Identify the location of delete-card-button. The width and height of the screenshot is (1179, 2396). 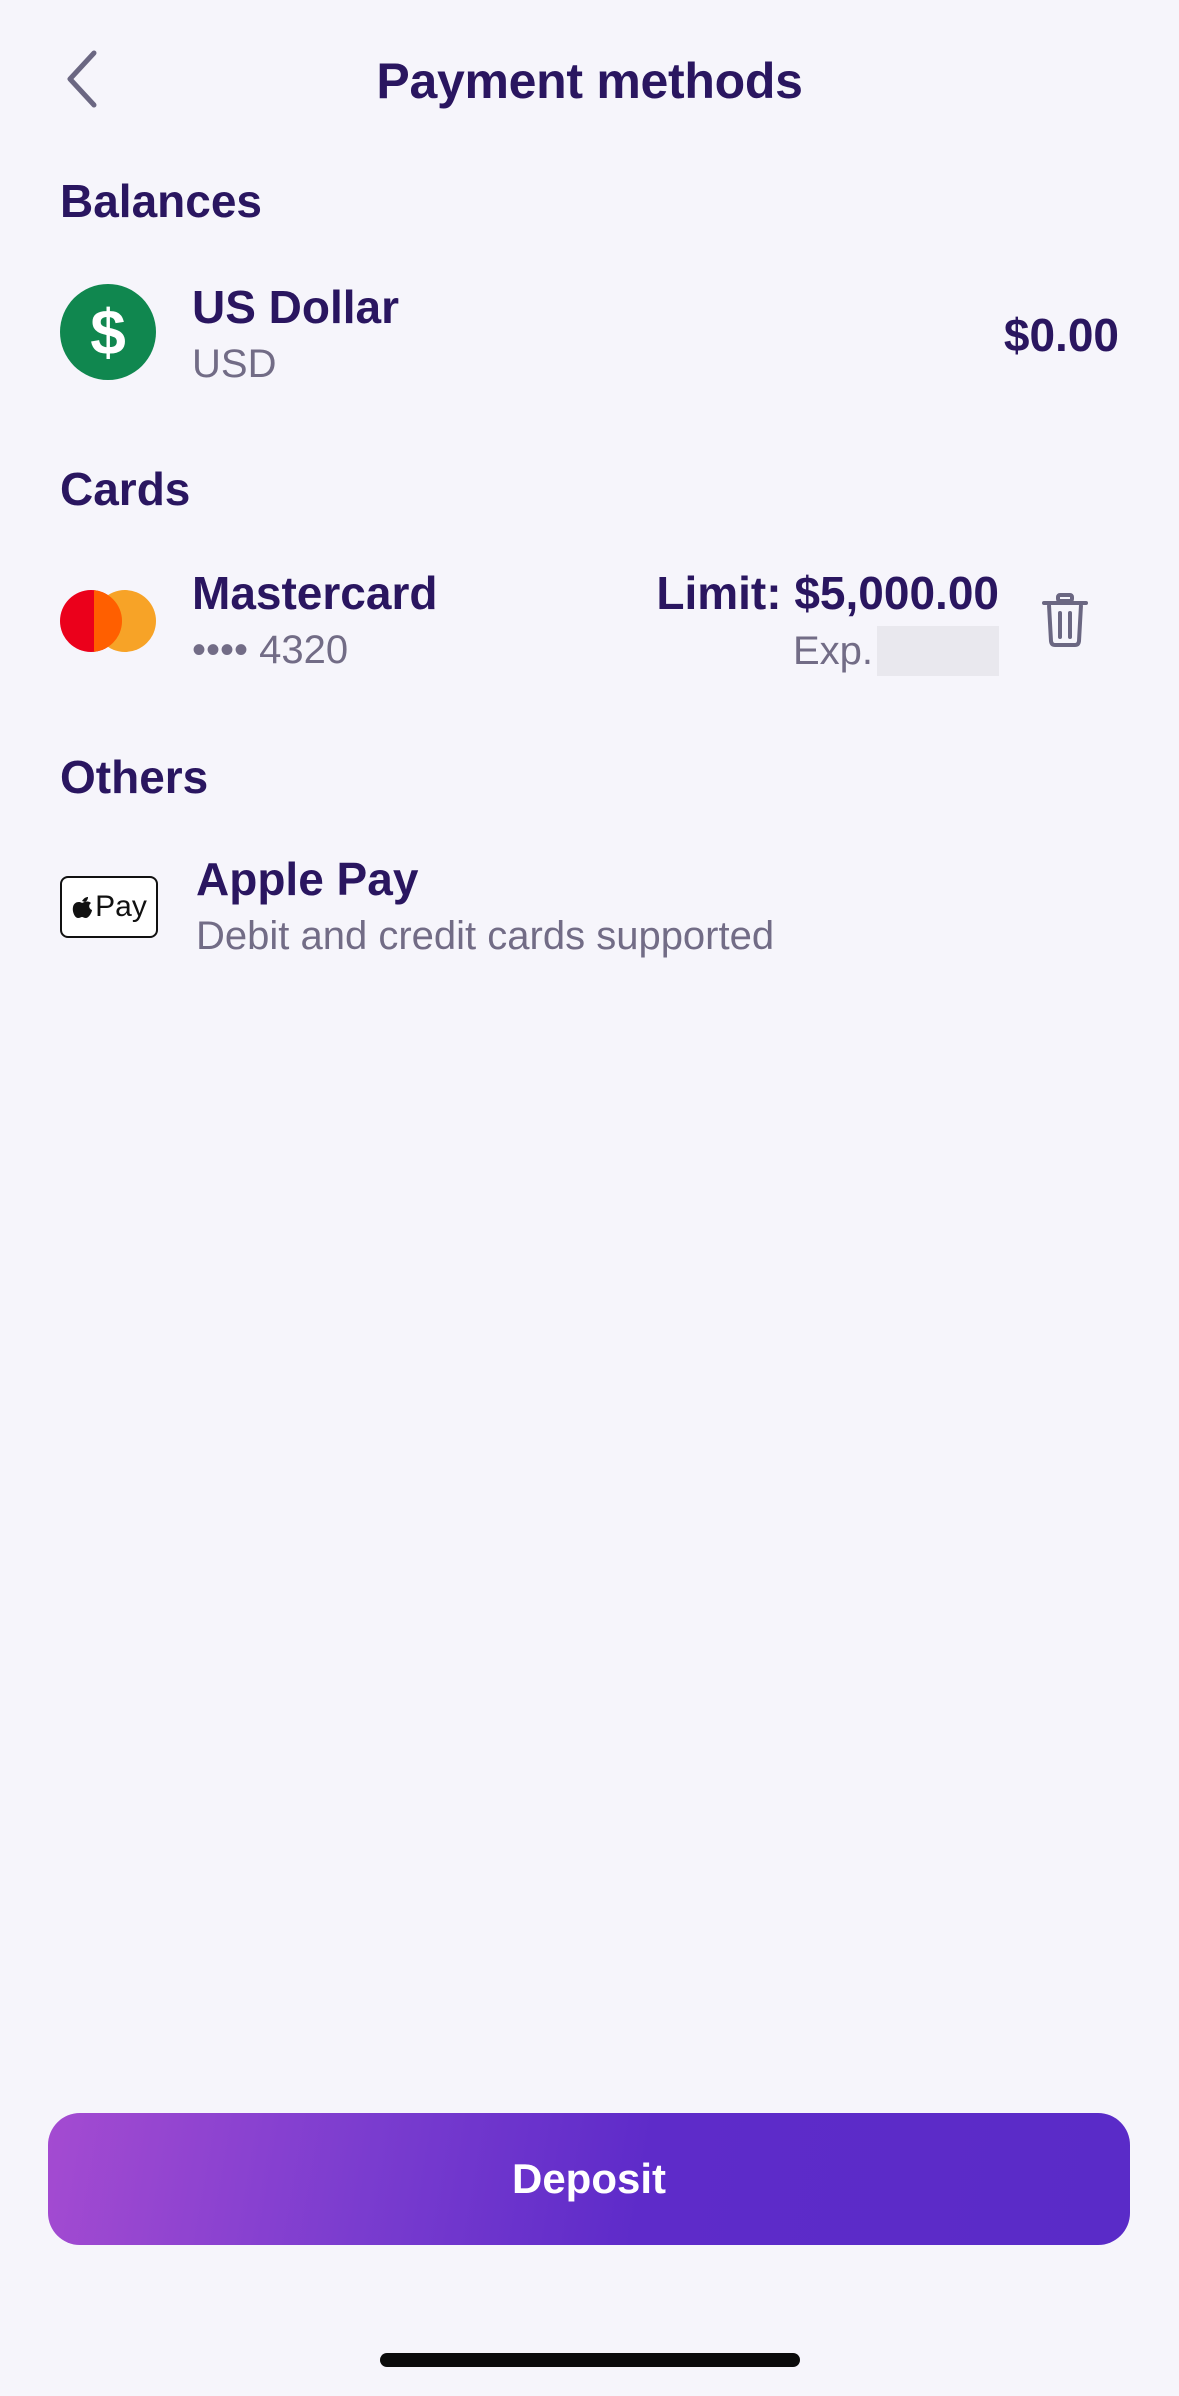
(1065, 620).